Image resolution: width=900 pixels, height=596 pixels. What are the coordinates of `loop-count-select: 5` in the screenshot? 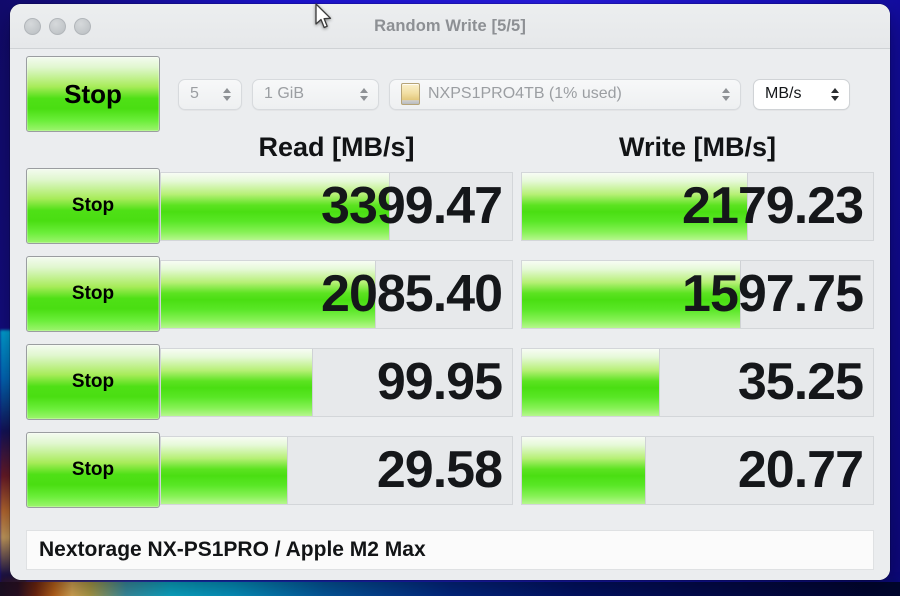 It's located at (210, 94).